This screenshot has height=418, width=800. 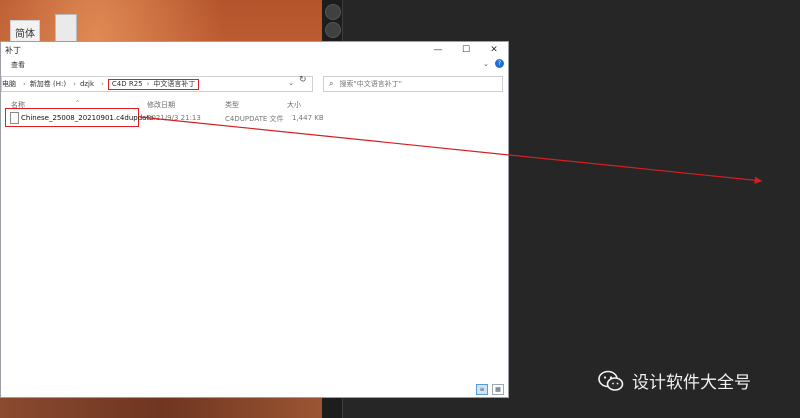 I want to click on refresh-icon: ↻, so click(x=303, y=80).